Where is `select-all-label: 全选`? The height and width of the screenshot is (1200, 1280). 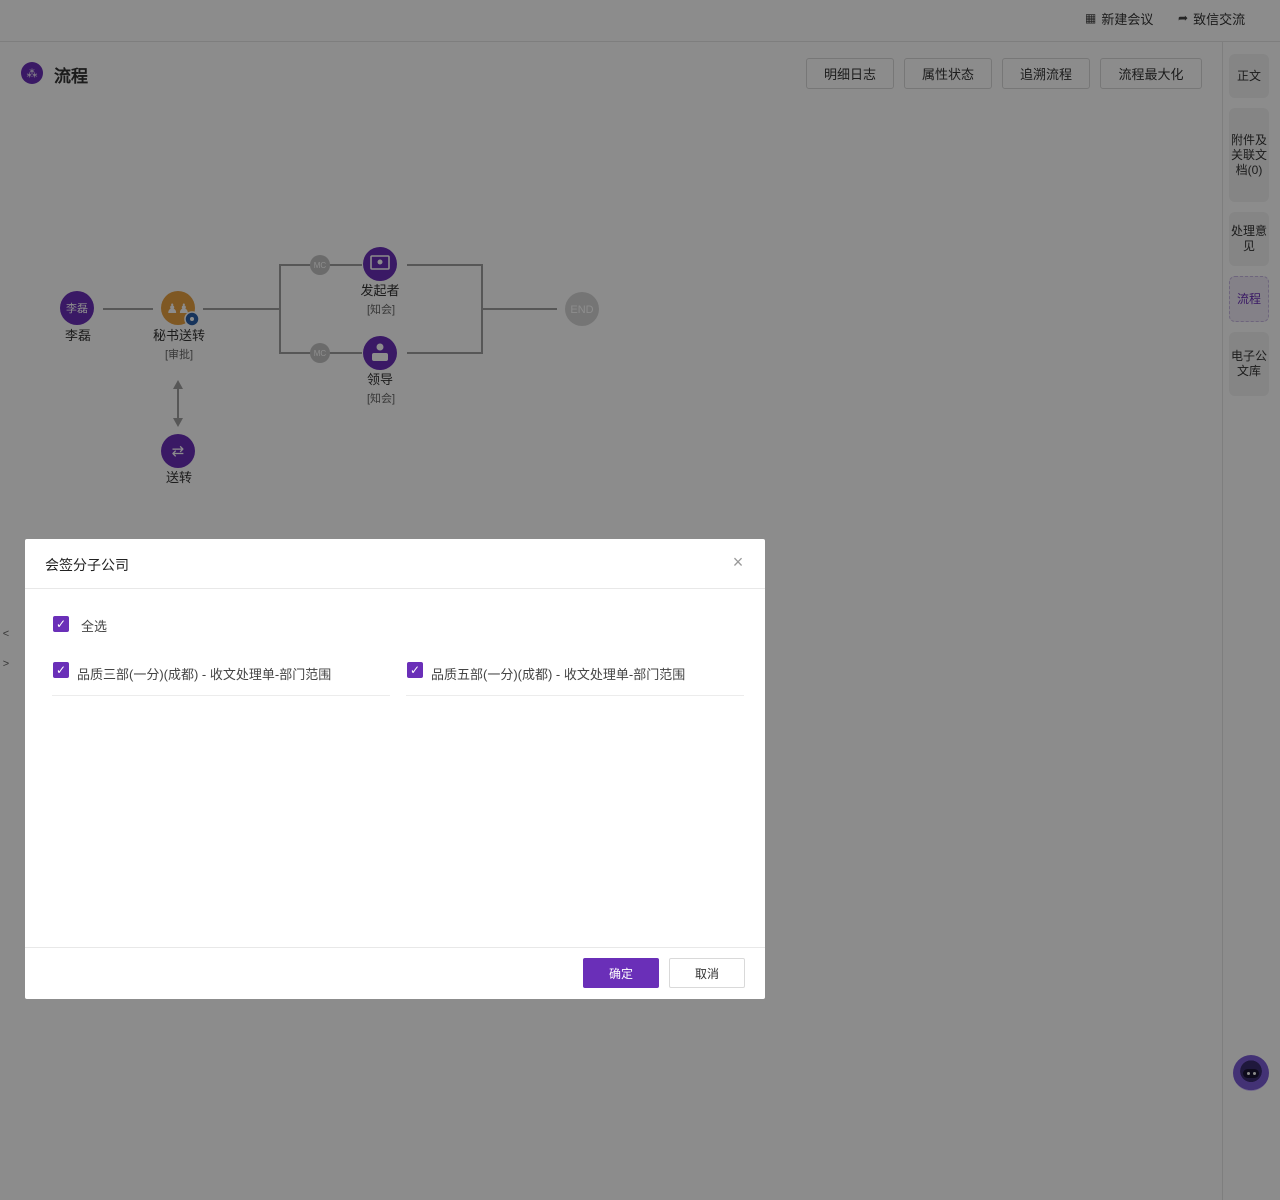
select-all-label: 全选 is located at coordinates (94, 625).